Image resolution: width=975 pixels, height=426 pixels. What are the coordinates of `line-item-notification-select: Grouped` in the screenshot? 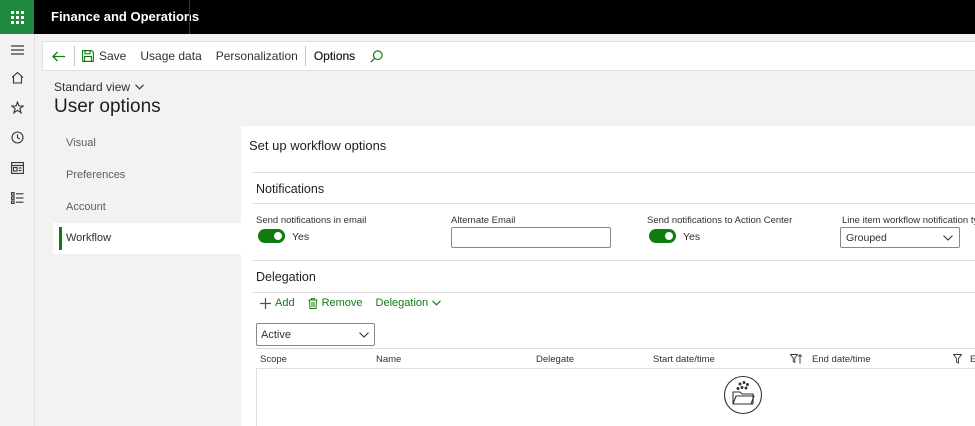 It's located at (900, 237).